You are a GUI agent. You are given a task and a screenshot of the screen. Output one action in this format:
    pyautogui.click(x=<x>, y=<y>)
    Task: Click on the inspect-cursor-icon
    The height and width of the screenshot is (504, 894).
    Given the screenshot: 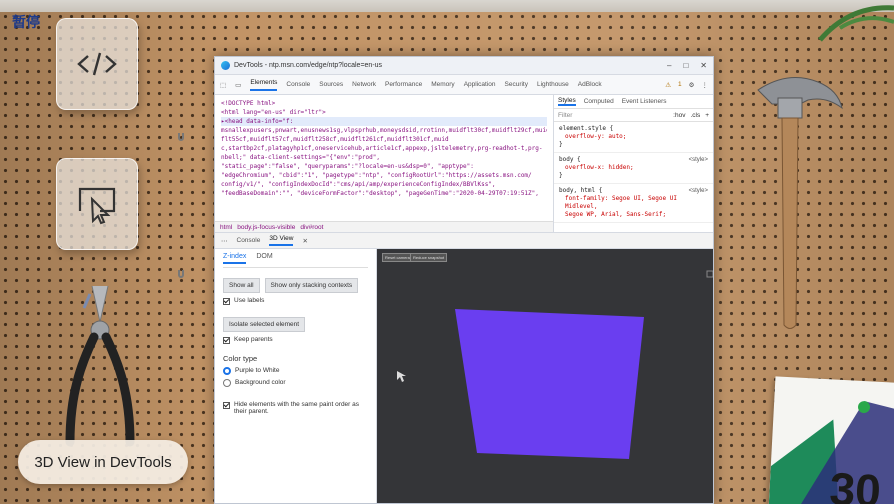 What is the action you would take?
    pyautogui.click(x=97, y=206)
    